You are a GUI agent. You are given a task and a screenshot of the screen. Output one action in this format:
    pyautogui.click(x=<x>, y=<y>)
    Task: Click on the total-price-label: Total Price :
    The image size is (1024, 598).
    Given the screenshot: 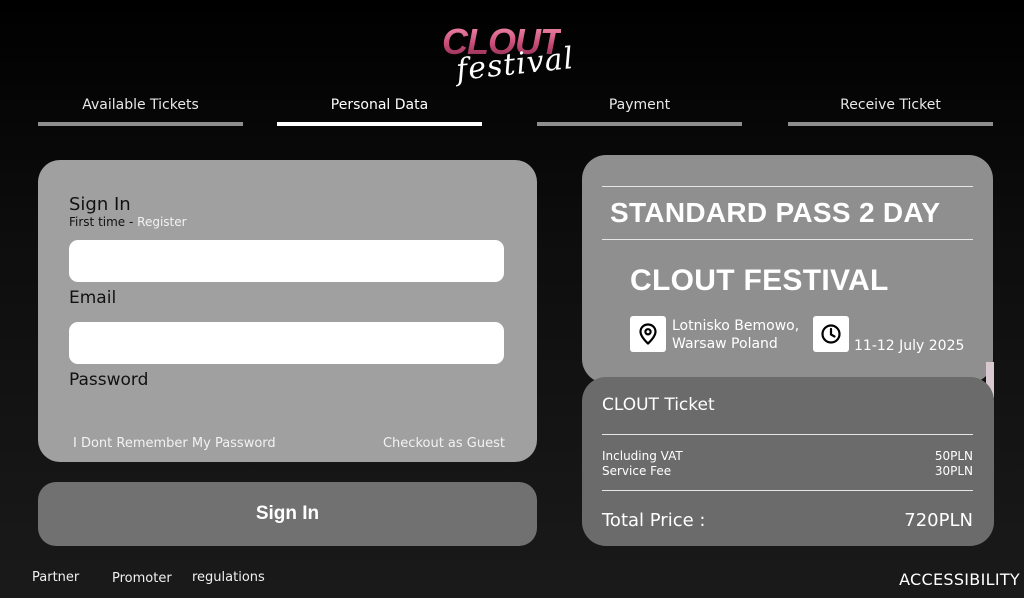 What is the action you would take?
    pyautogui.click(x=654, y=520)
    